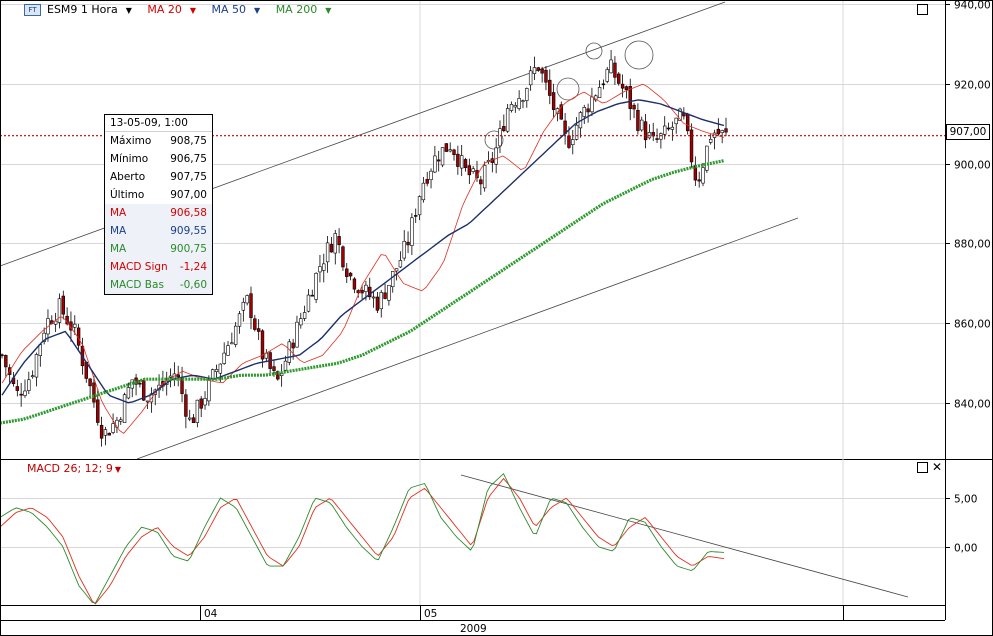 Image resolution: width=993 pixels, height=636 pixels. What do you see at coordinates (684, 536) in the screenshot?
I see `macd-trend-line` at bounding box center [684, 536].